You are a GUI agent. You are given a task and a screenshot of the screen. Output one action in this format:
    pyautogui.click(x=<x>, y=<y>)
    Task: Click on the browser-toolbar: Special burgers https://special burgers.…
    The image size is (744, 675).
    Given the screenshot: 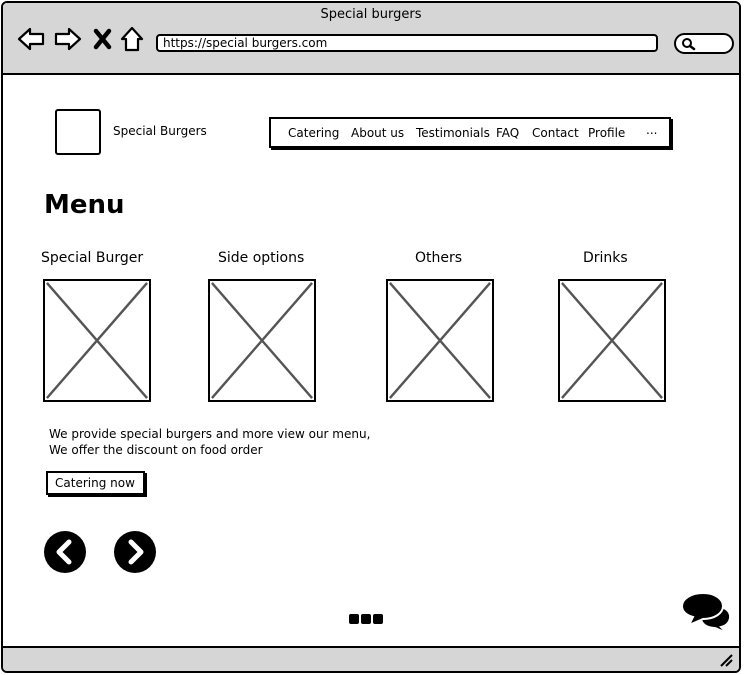 What is the action you would take?
    pyautogui.click(x=371, y=39)
    